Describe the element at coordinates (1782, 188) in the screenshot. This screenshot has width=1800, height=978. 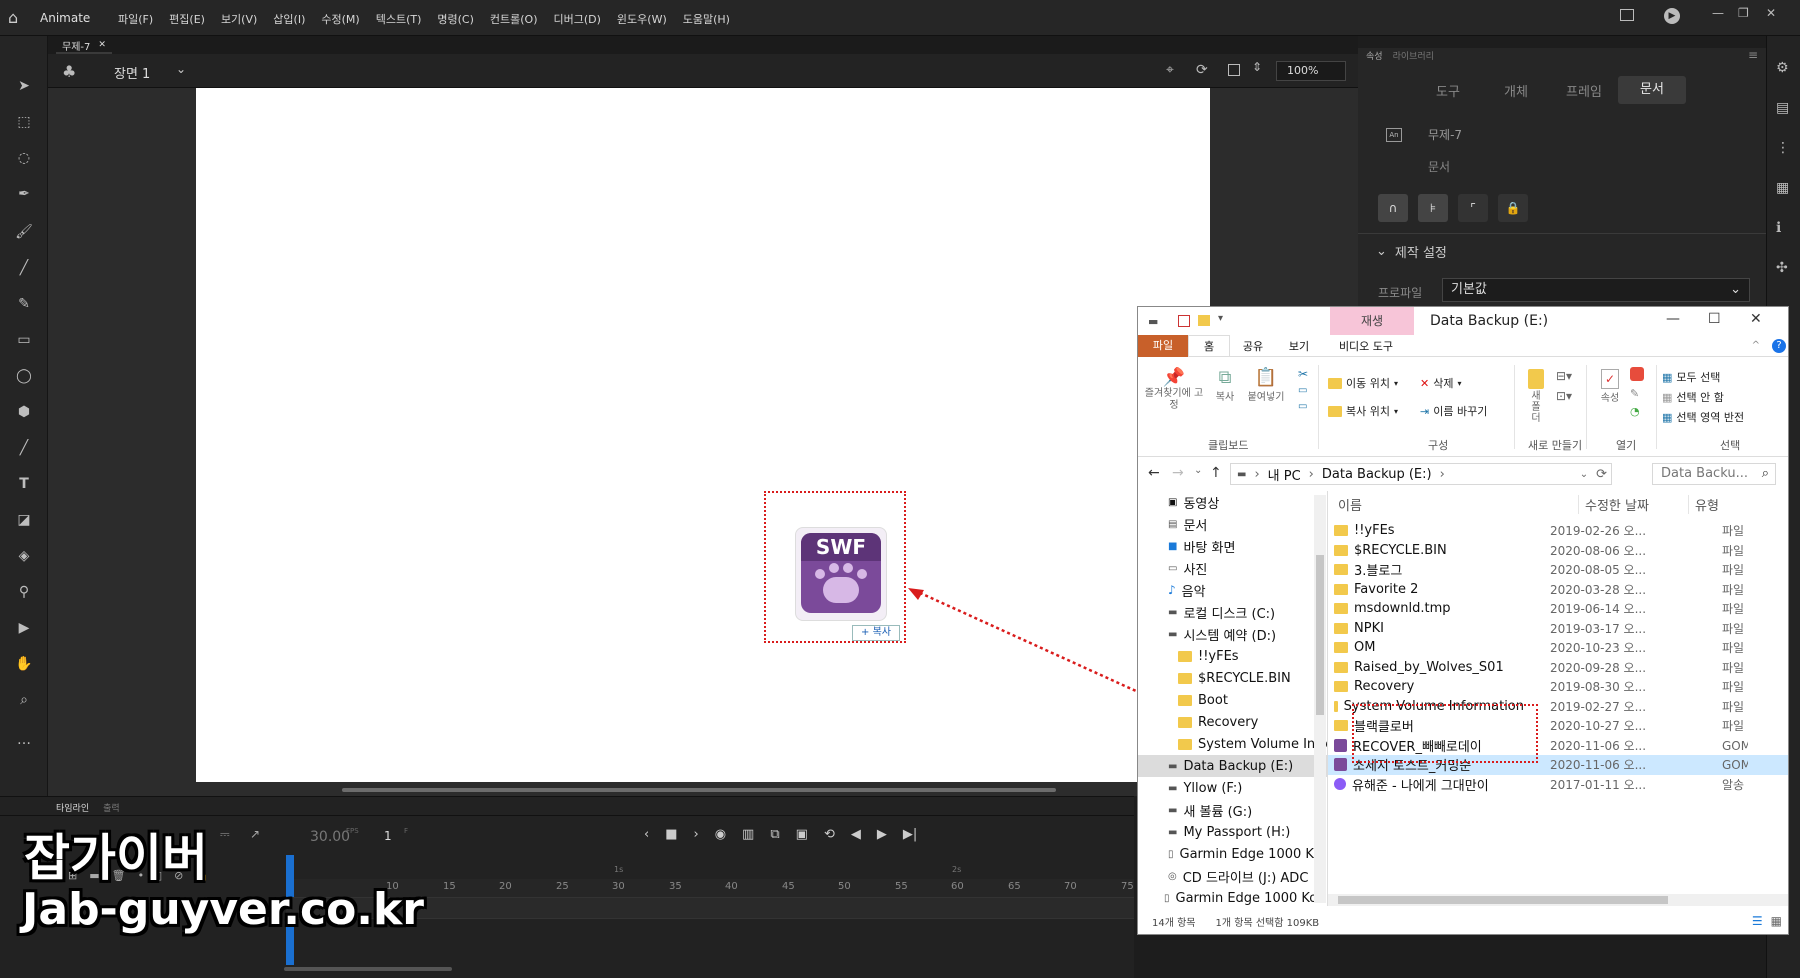
I see `frame-picker-icon: ▦` at that location.